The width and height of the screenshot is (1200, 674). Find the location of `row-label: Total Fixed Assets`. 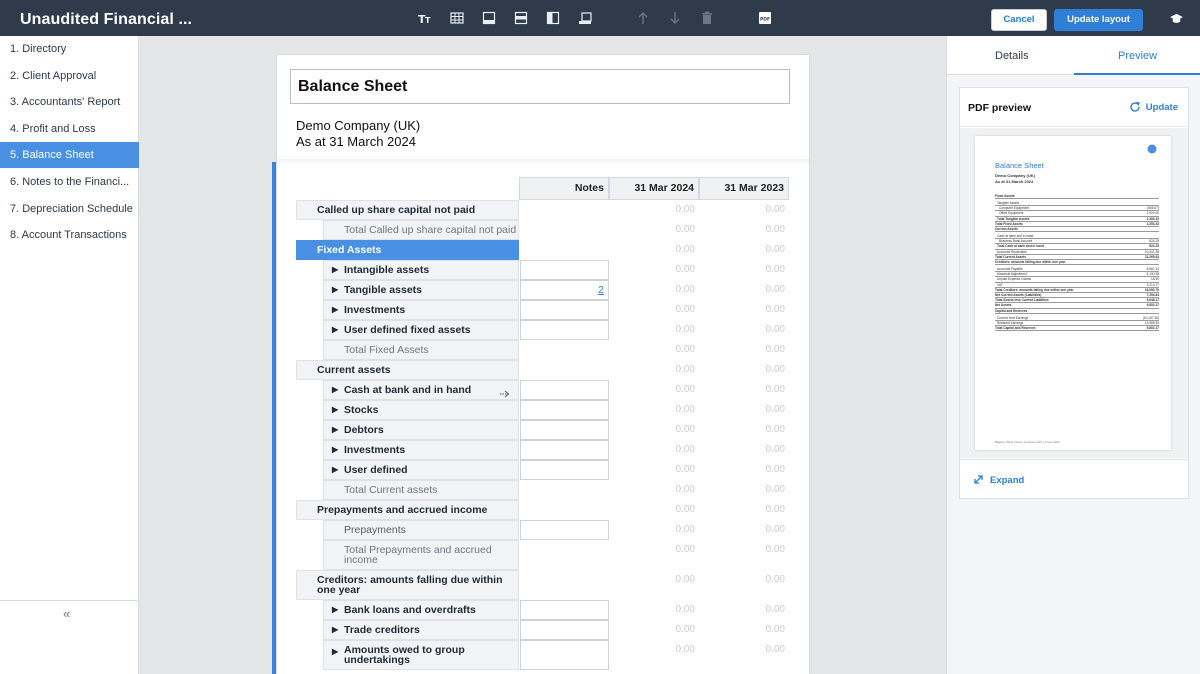

row-label: Total Fixed Assets is located at coordinates (421, 350).